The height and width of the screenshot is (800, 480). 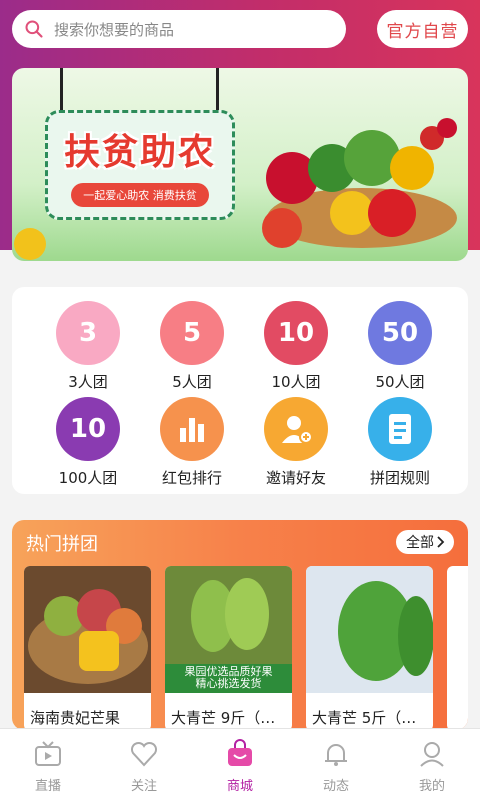 I want to click on ranking-icon, so click(x=192, y=429).